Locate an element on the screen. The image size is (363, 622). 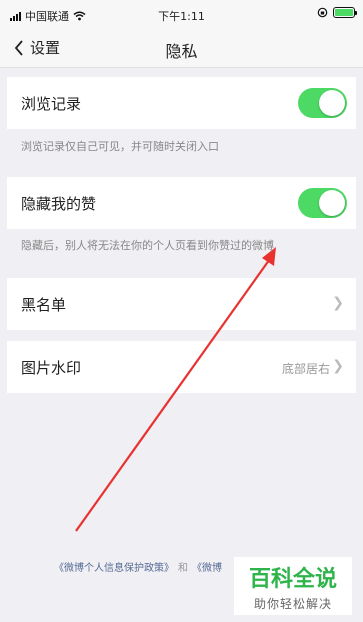
second-policy-link: 《微博 is located at coordinates (207, 568).